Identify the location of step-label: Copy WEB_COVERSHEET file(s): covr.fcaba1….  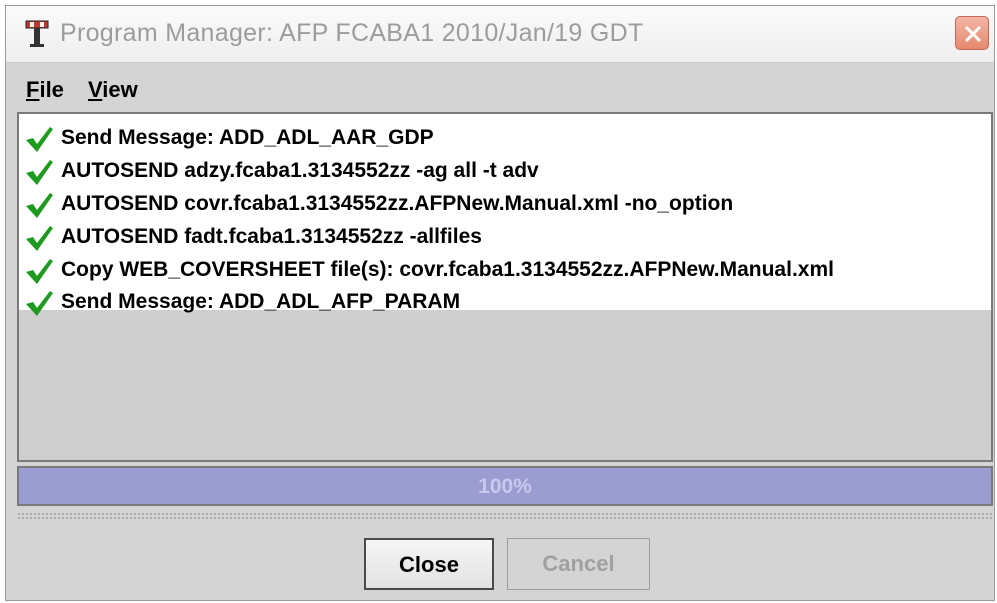
(447, 269).